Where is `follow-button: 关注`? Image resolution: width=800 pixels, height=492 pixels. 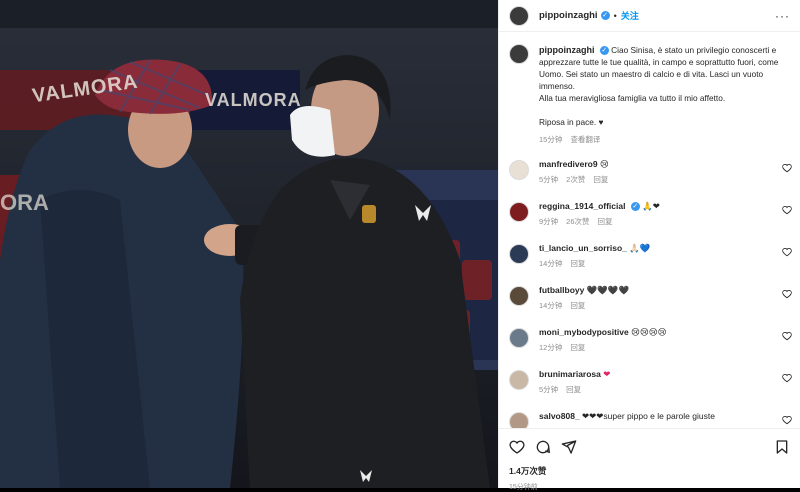 follow-button: 关注 is located at coordinates (630, 15).